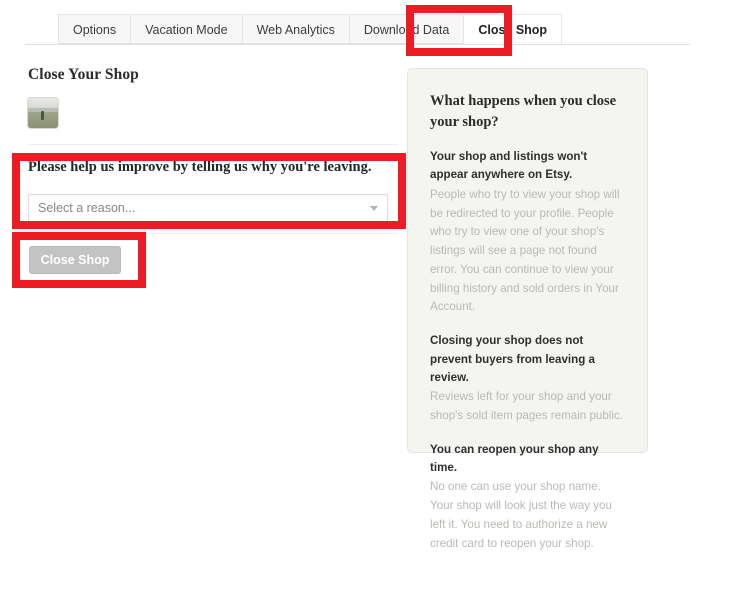 This screenshot has width=738, height=598. Describe the element at coordinates (213, 233) in the screenshot. I see `form-divider-bottom` at that location.